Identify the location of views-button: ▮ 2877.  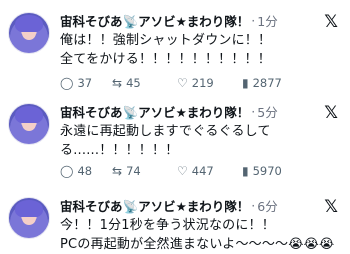
(262, 83).